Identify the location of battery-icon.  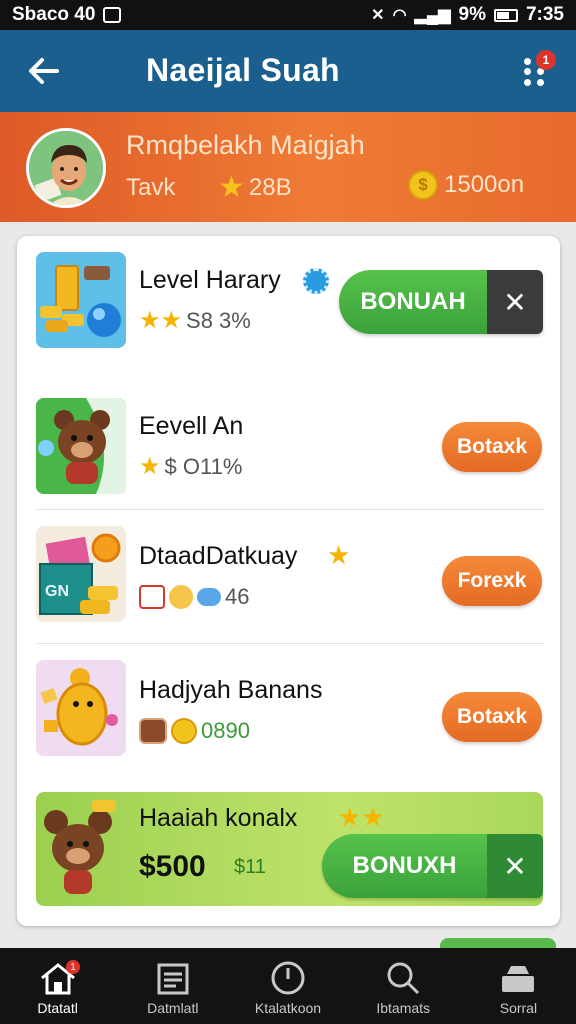
(505, 15).